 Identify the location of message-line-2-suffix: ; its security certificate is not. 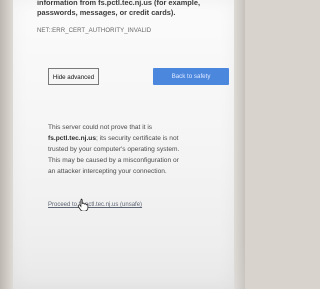
(137, 139).